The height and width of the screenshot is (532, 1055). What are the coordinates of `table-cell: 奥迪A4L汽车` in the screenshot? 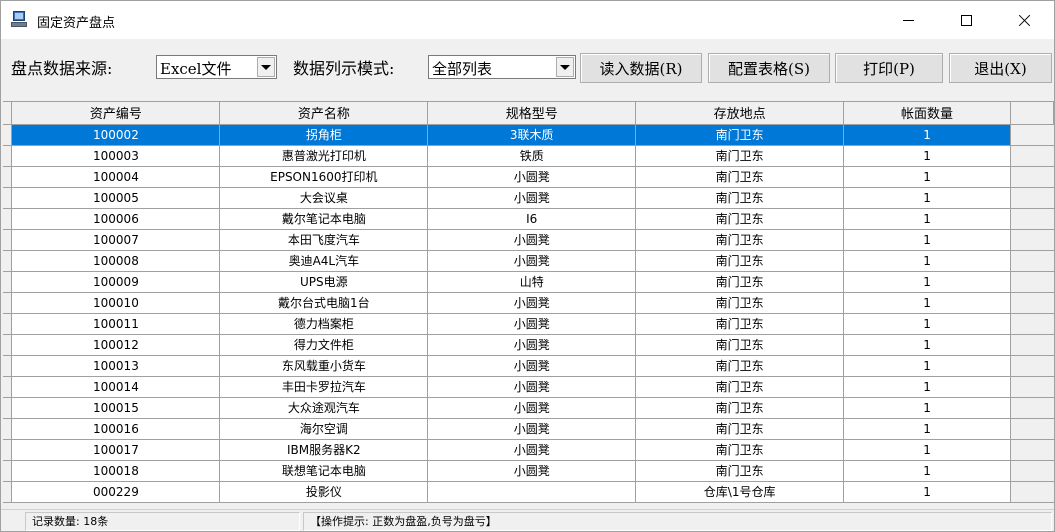 It's located at (324, 261).